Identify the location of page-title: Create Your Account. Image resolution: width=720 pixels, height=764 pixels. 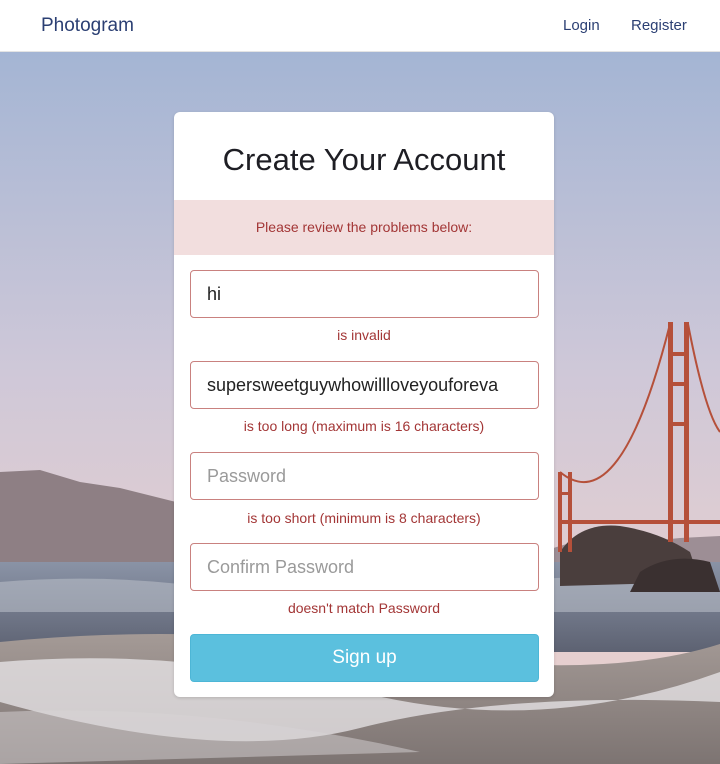
(364, 159).